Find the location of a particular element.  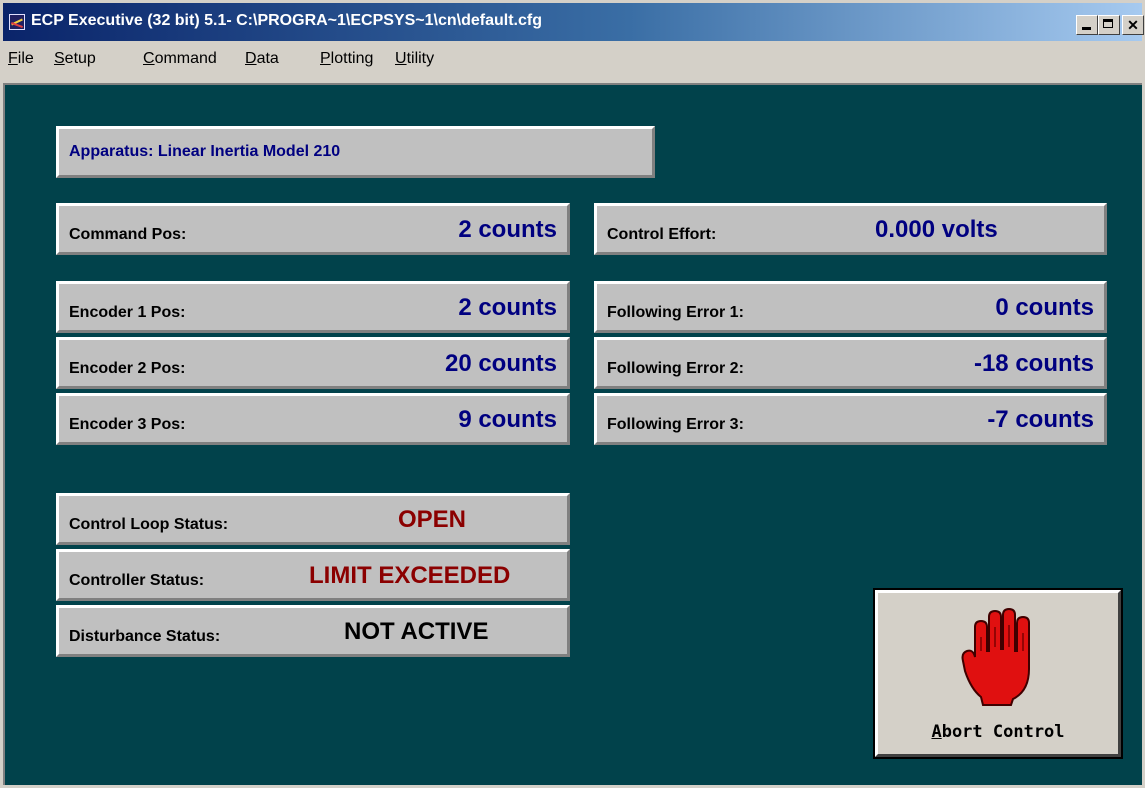

control-effort-label: Control Effort: is located at coordinates (662, 234).